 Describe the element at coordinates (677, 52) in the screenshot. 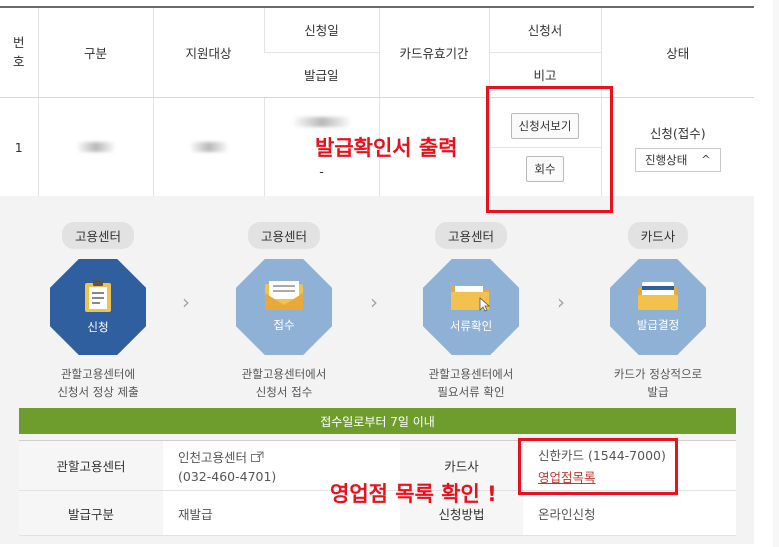

I see `header-status: 상태` at that location.